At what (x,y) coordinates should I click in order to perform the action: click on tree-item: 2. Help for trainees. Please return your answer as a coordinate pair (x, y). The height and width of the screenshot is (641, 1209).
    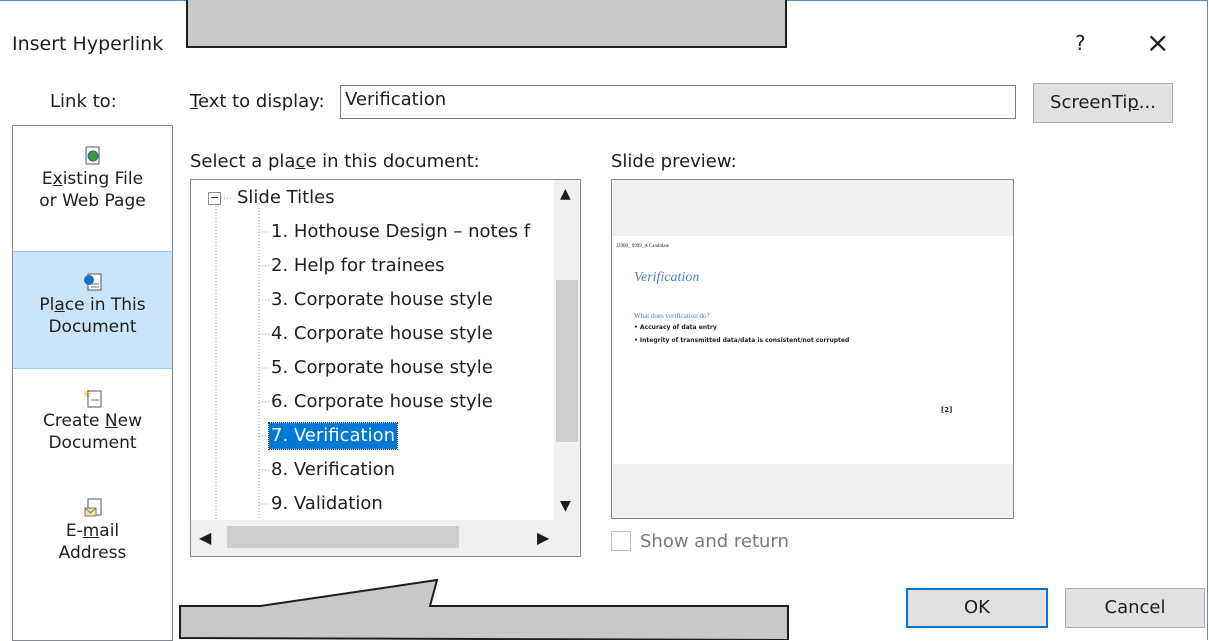
    Looking at the image, I should click on (358, 266).